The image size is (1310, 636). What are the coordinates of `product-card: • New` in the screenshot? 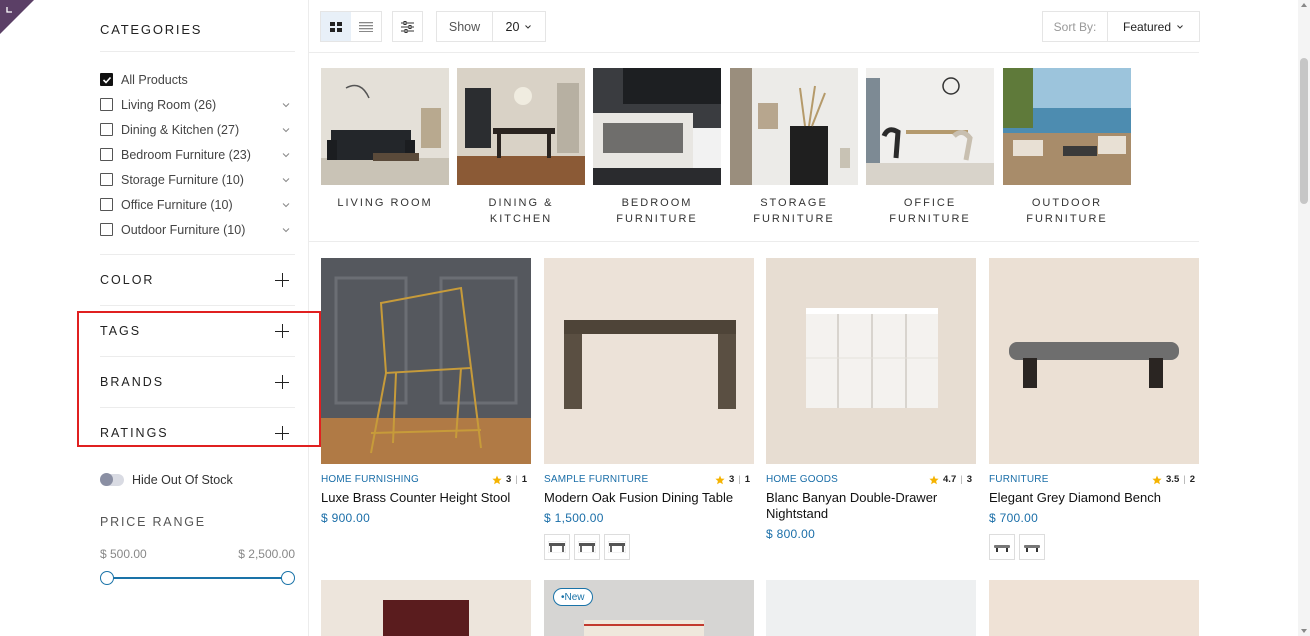 It's located at (649, 608).